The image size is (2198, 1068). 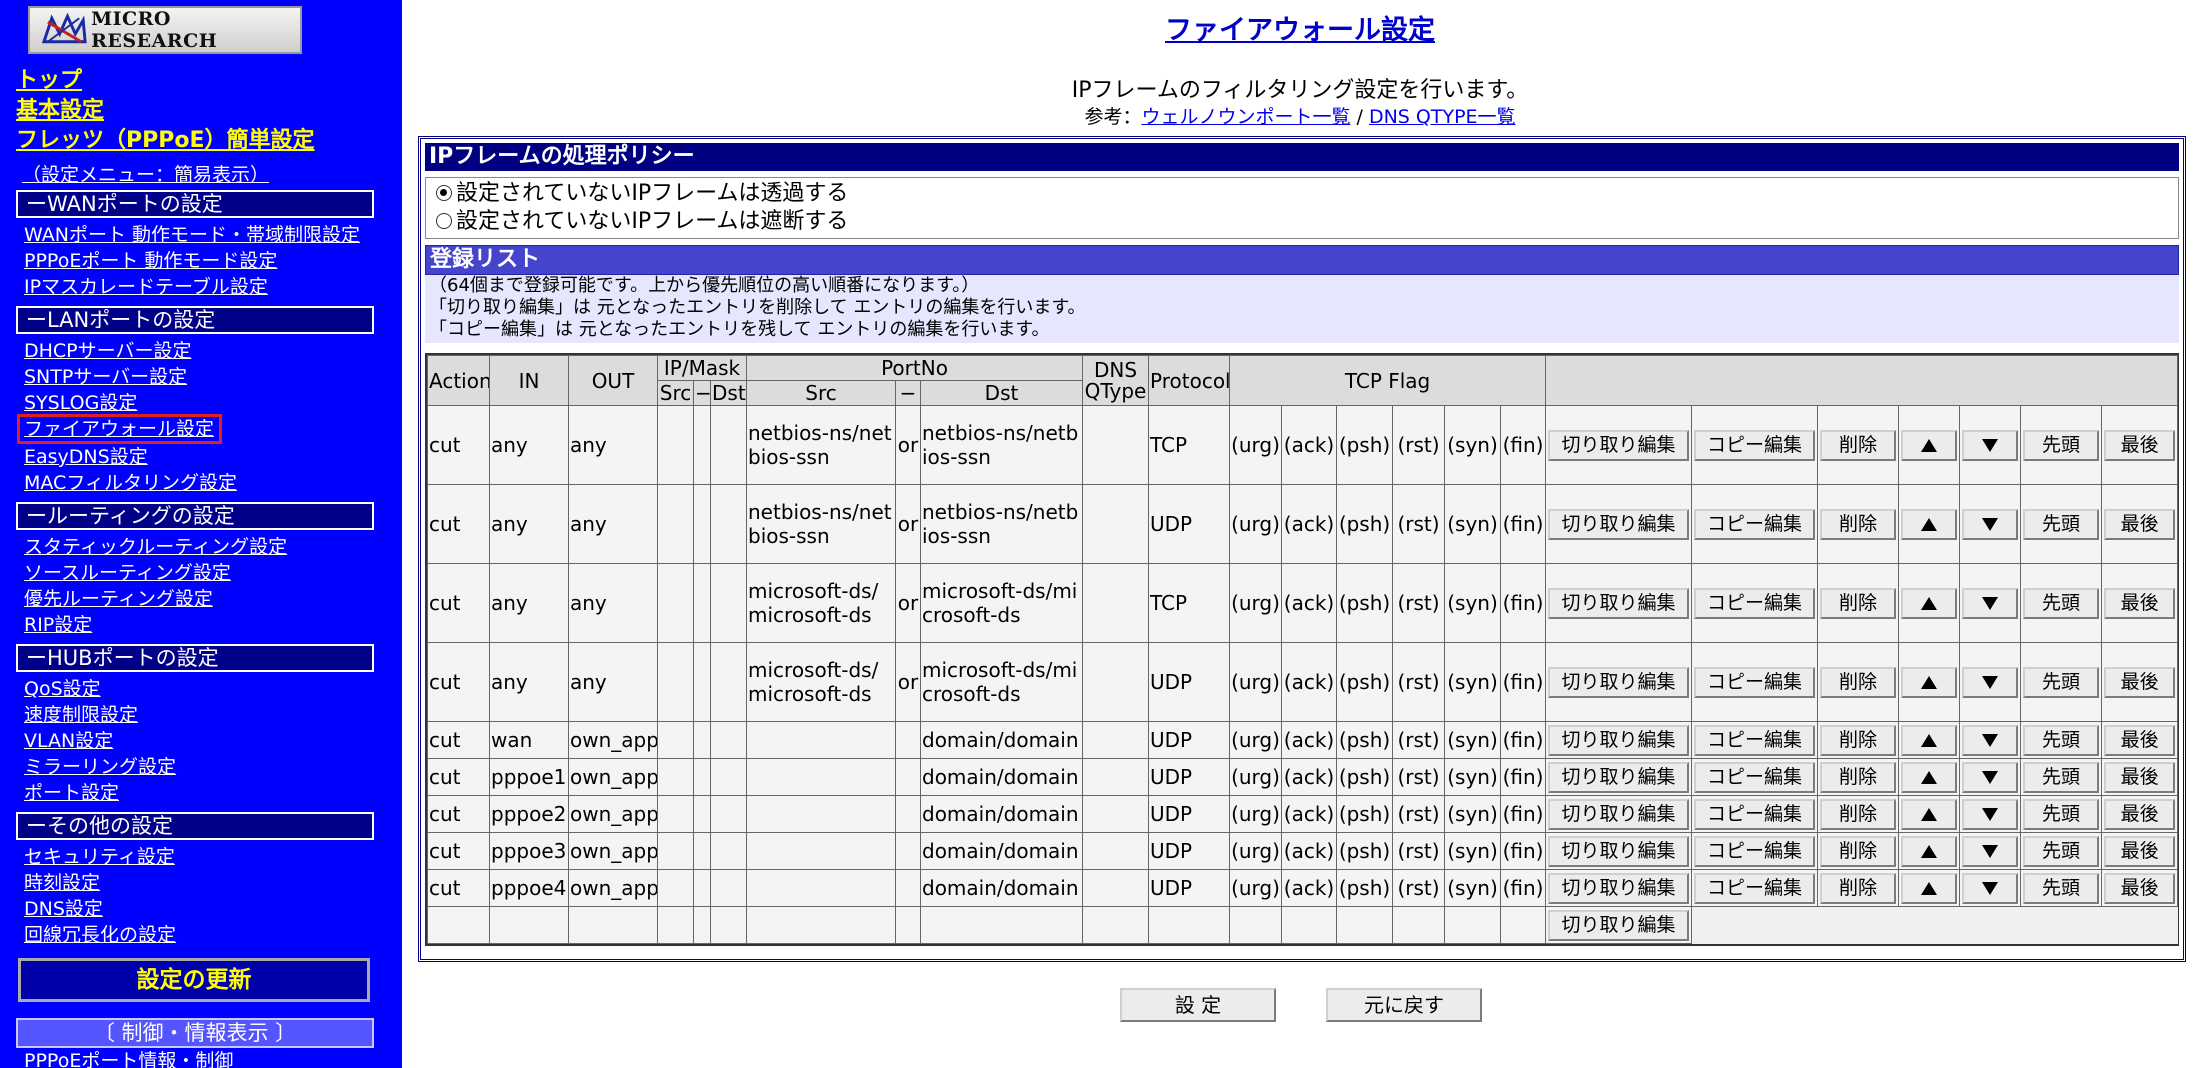 What do you see at coordinates (1300, 27) in the screenshot?
I see `page-title: ファイアウォール設定` at bounding box center [1300, 27].